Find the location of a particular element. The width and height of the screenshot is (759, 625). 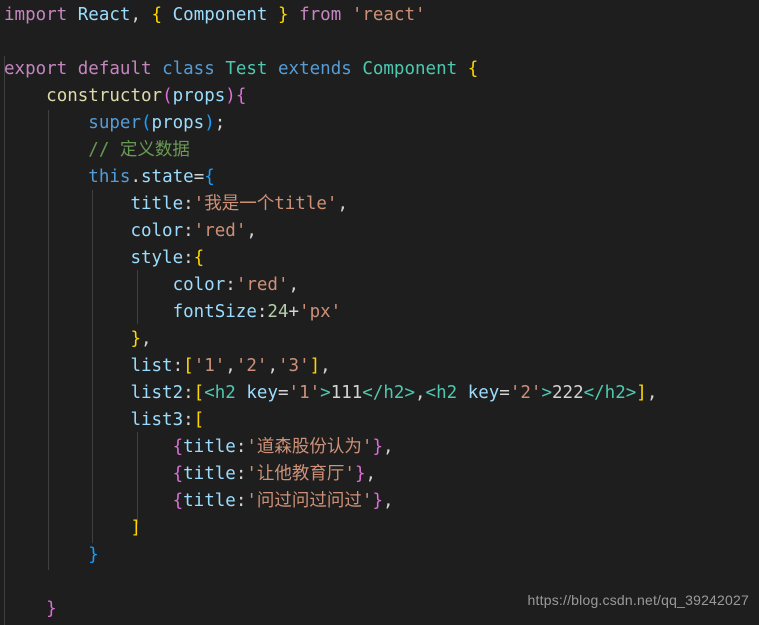

token-style-obj-close: } is located at coordinates (135, 339).